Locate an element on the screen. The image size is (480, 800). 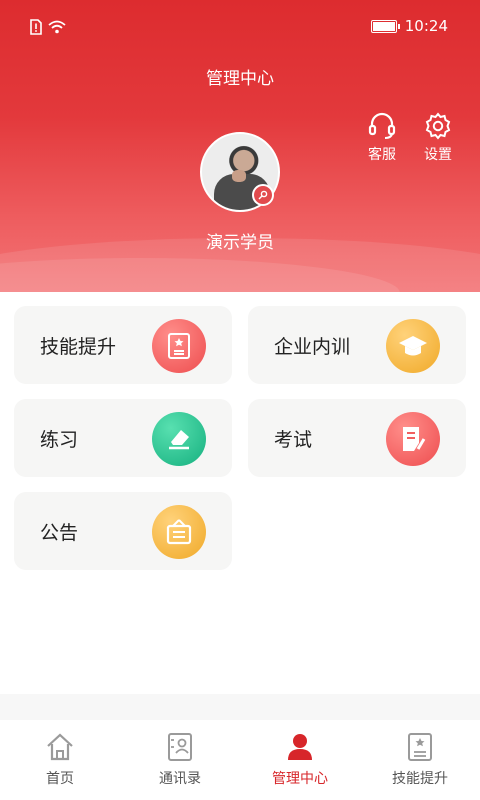
tab-contacts: 通讯录 is located at coordinates (180, 760).